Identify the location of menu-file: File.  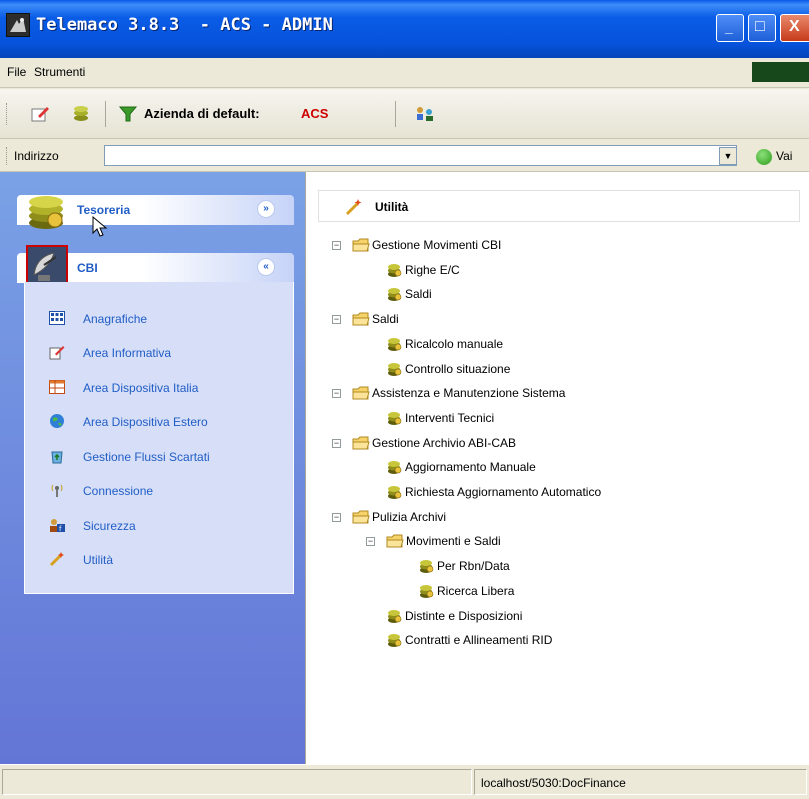
(16, 72).